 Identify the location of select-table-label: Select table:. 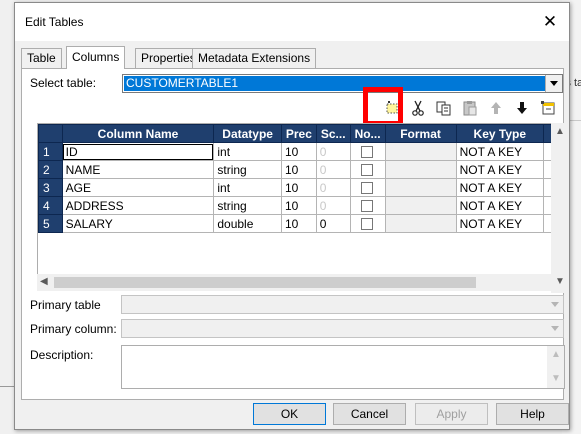
(63, 83).